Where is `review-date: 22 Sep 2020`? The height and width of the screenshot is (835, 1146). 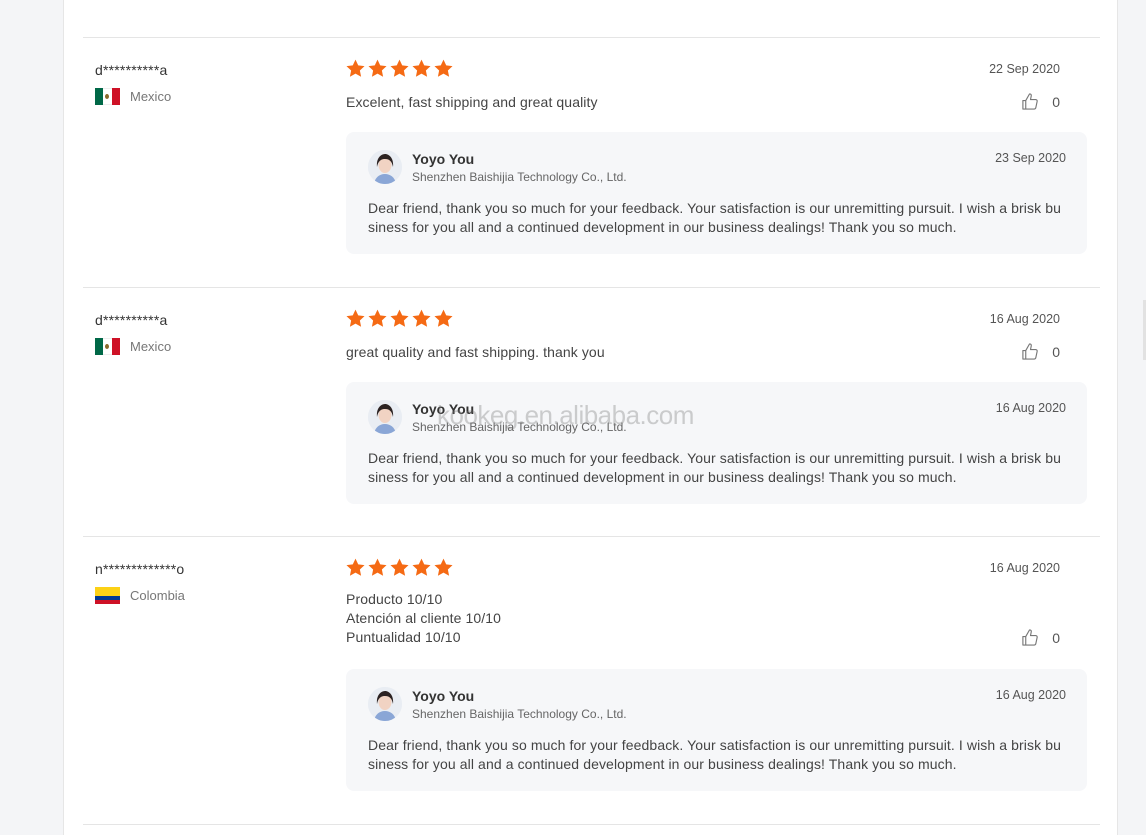 review-date: 22 Sep 2020 is located at coordinates (1024, 69).